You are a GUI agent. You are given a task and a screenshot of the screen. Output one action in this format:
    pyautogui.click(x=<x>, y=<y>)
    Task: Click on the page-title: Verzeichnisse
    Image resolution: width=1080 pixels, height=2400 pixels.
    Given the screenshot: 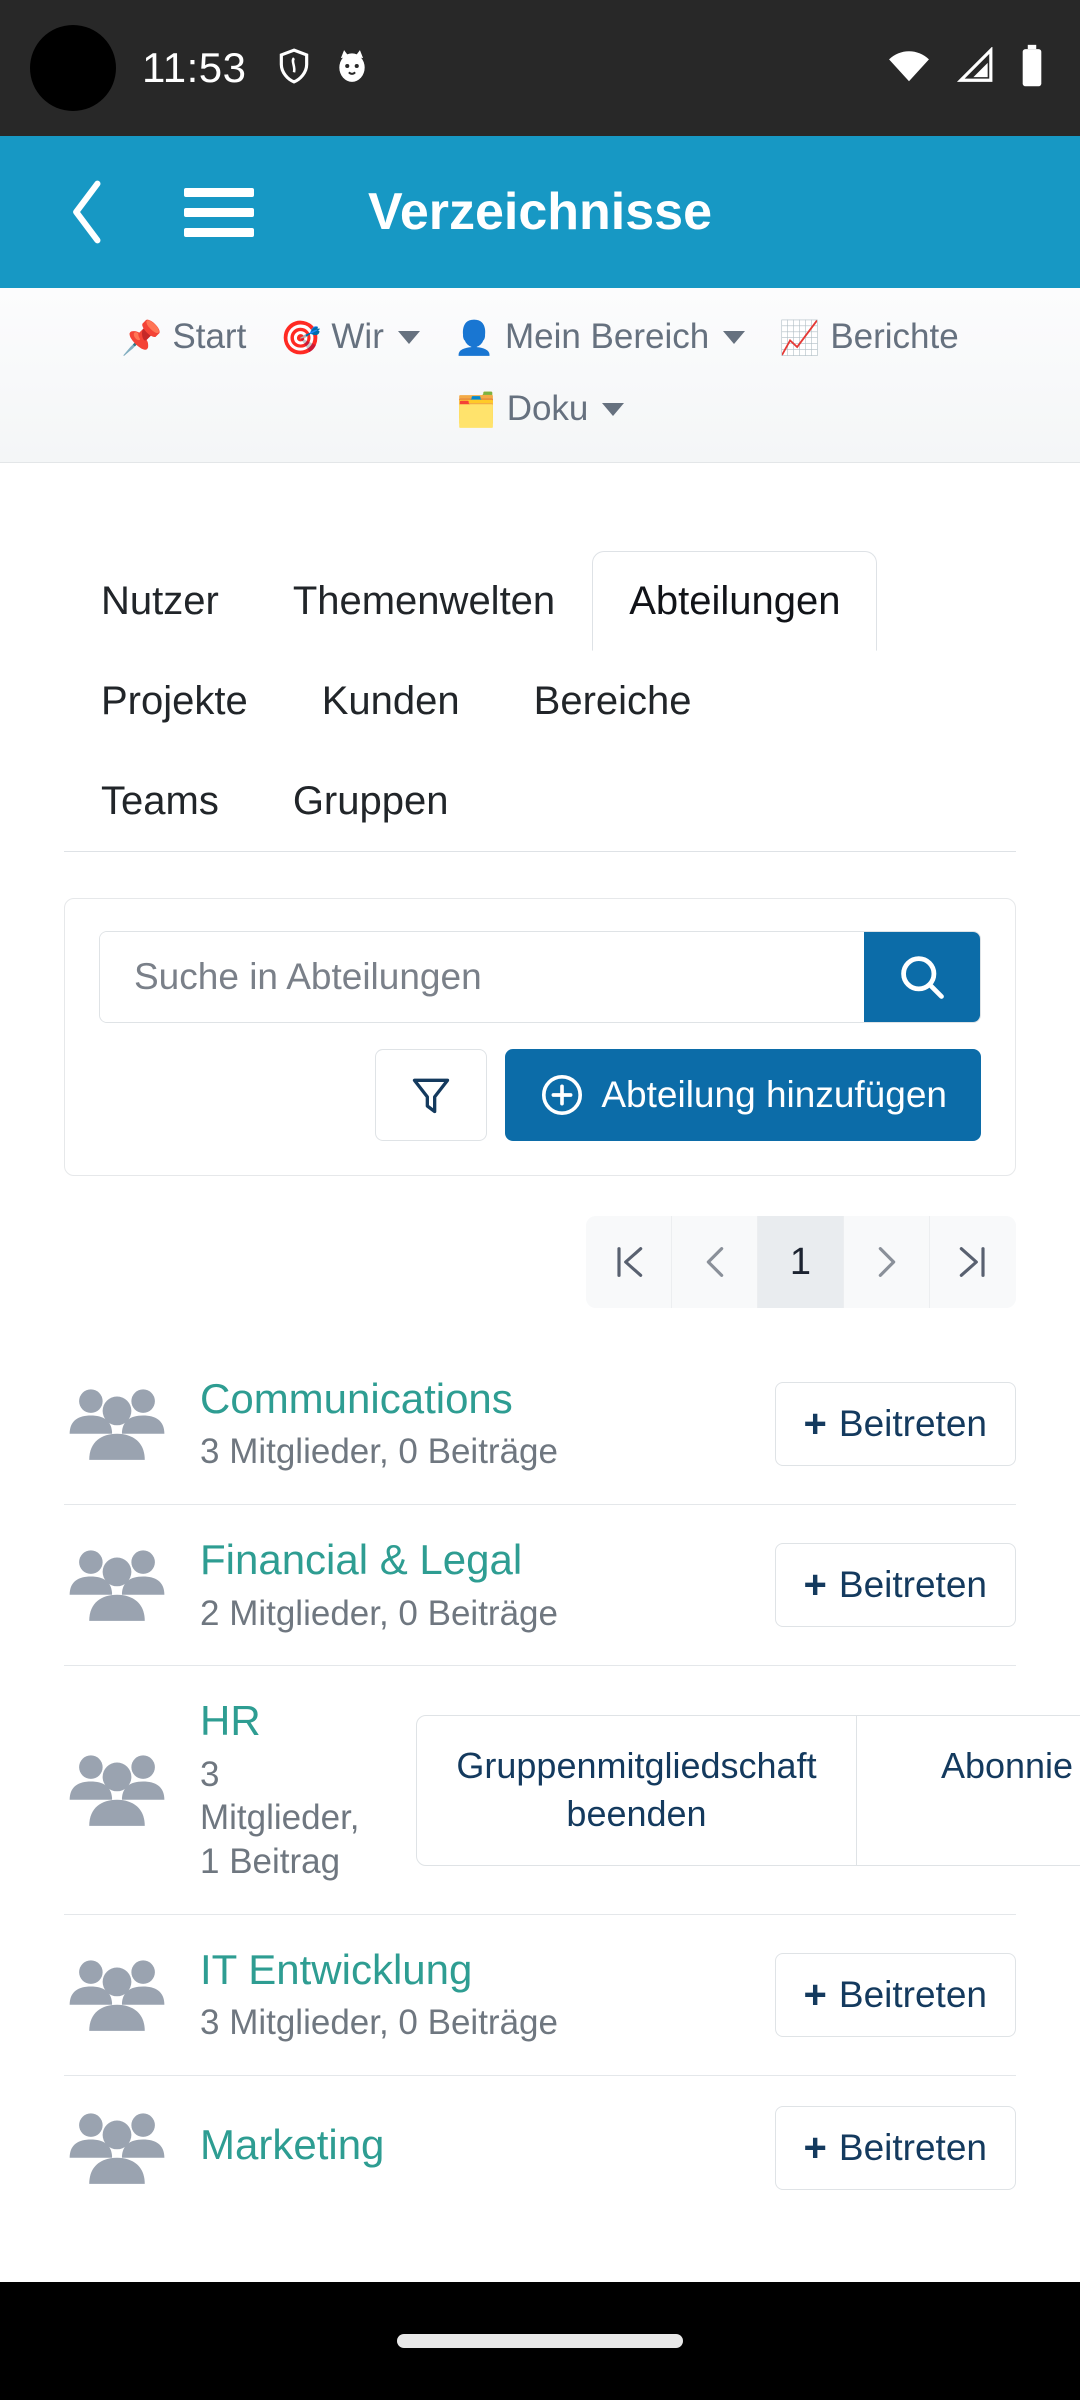 What is the action you would take?
    pyautogui.click(x=540, y=212)
    